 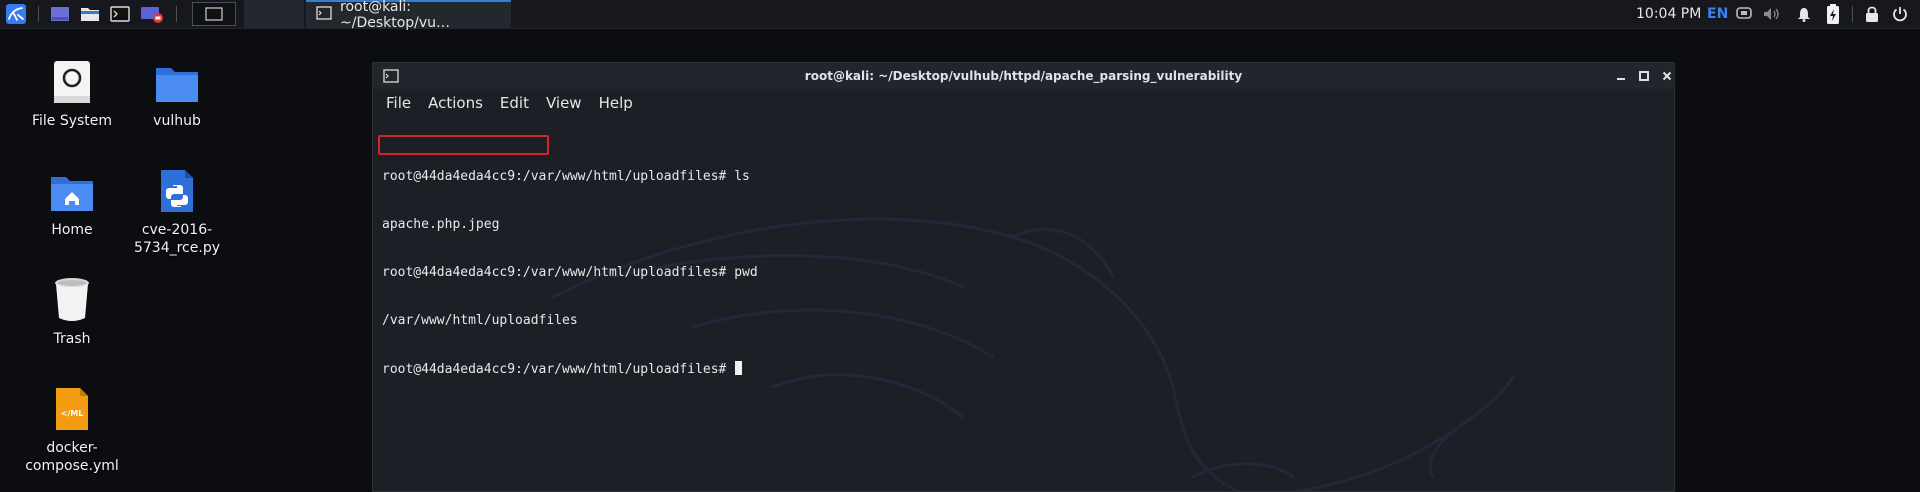 I want to click on power-status-button, so click(x=1833, y=14).